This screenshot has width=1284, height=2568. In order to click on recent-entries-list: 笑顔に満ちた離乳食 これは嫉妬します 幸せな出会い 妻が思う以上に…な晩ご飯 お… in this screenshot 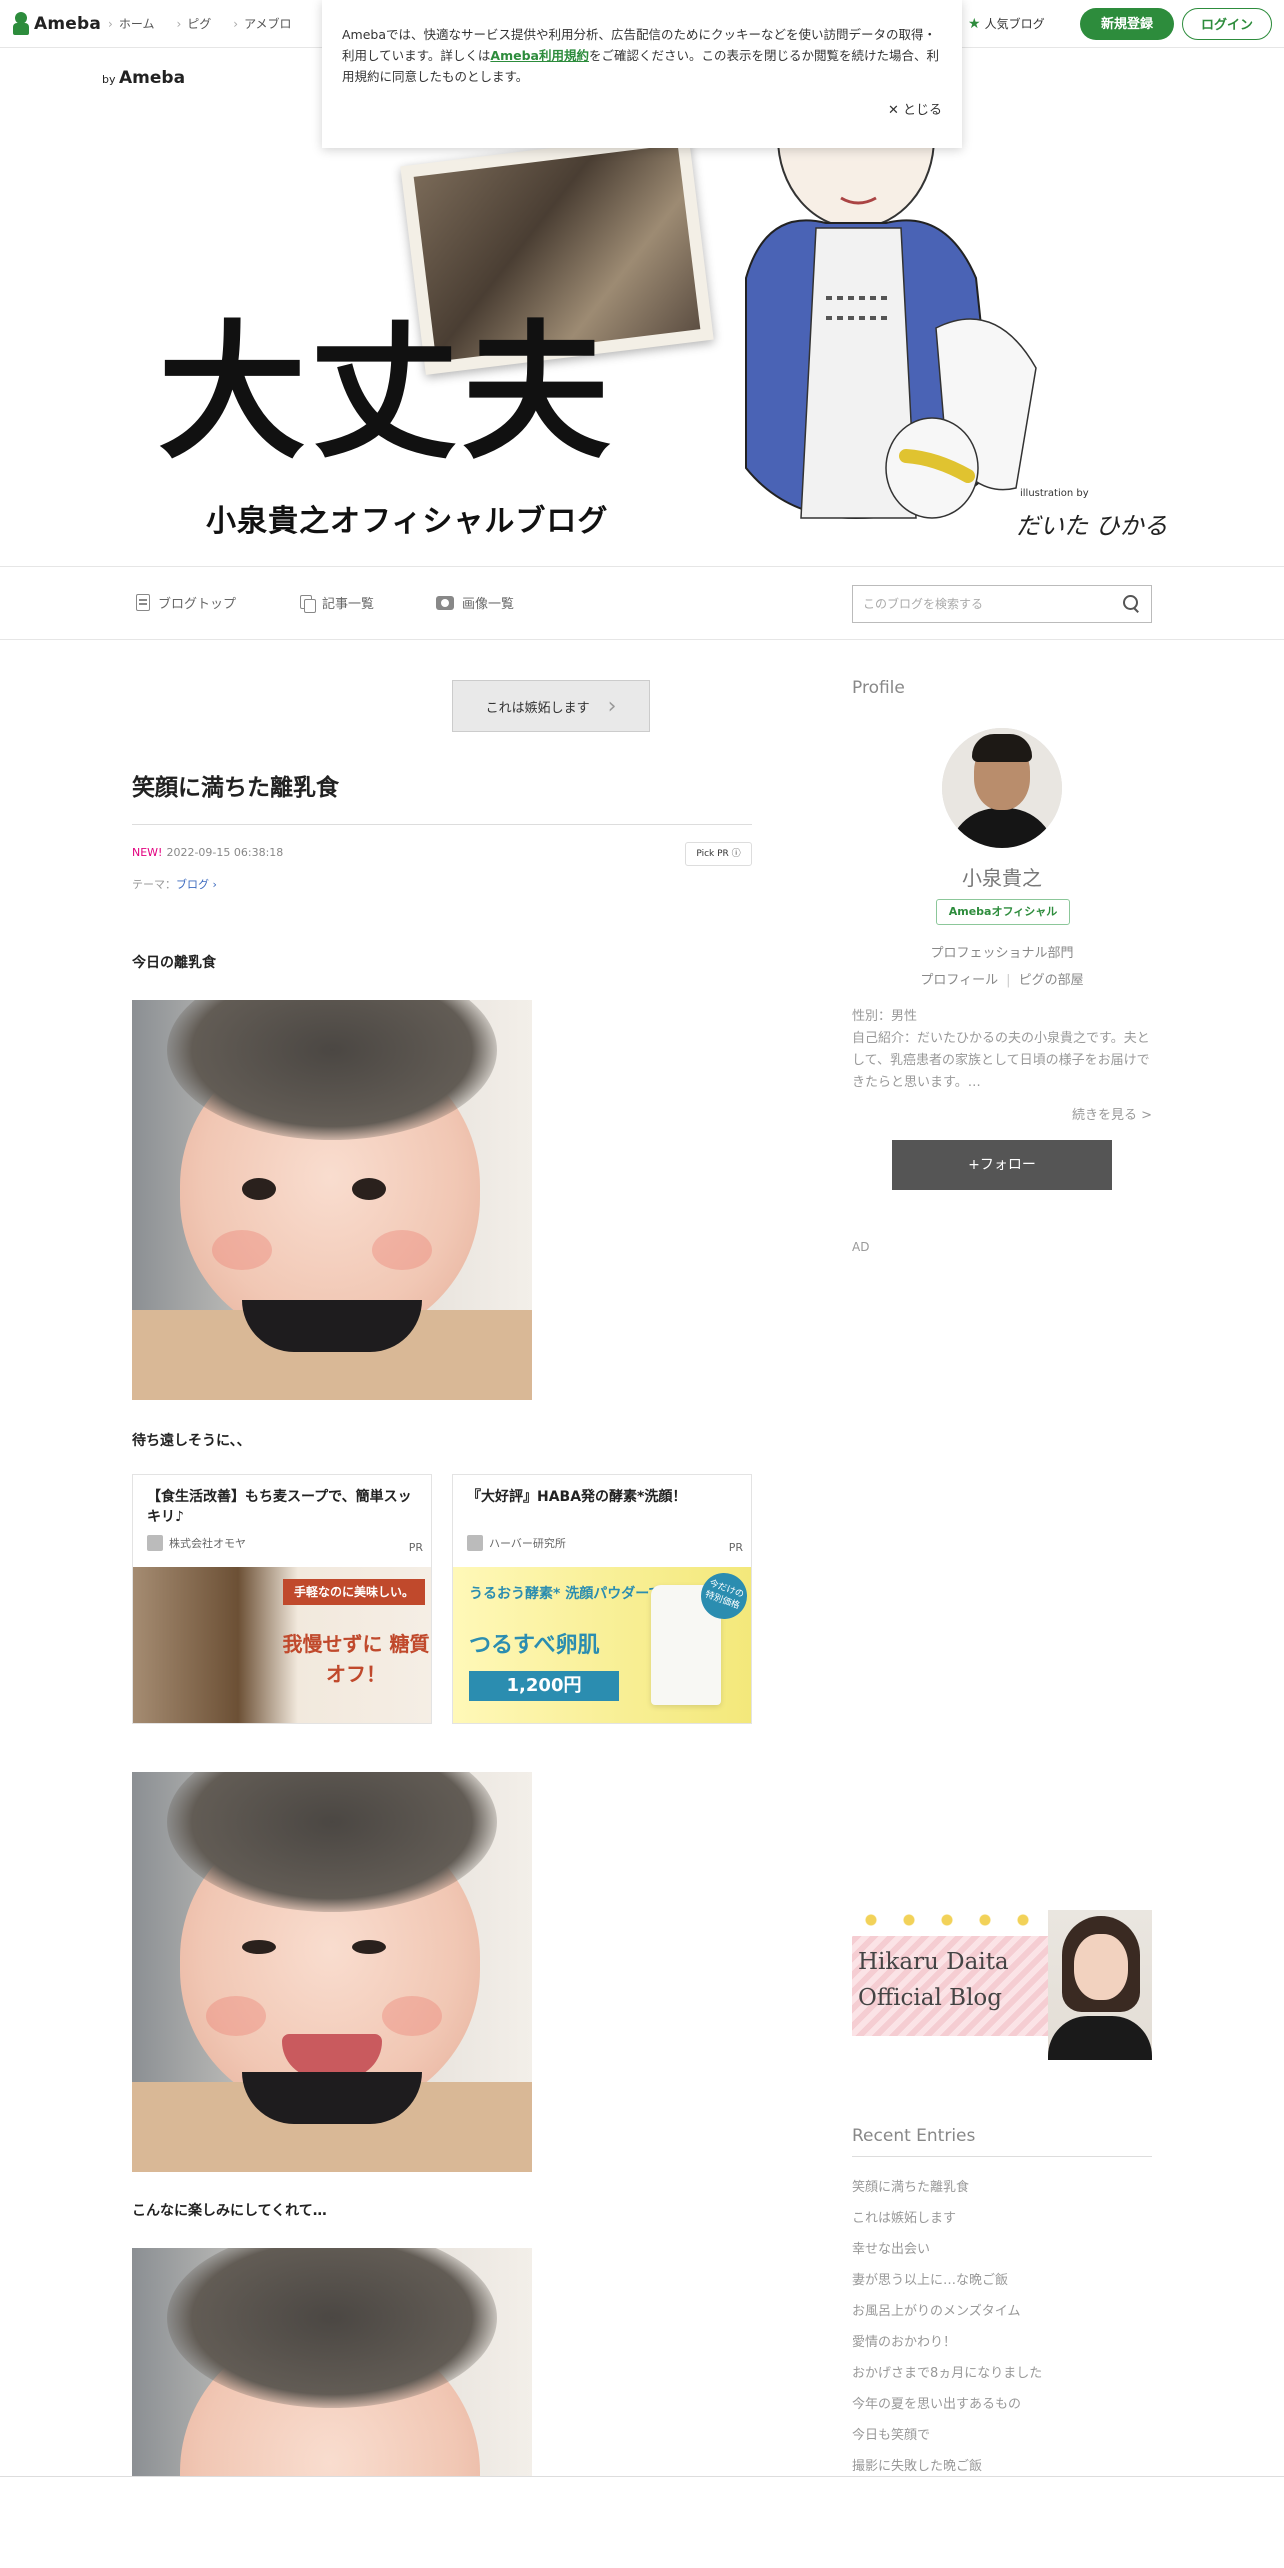, I will do `click(1002, 2327)`.